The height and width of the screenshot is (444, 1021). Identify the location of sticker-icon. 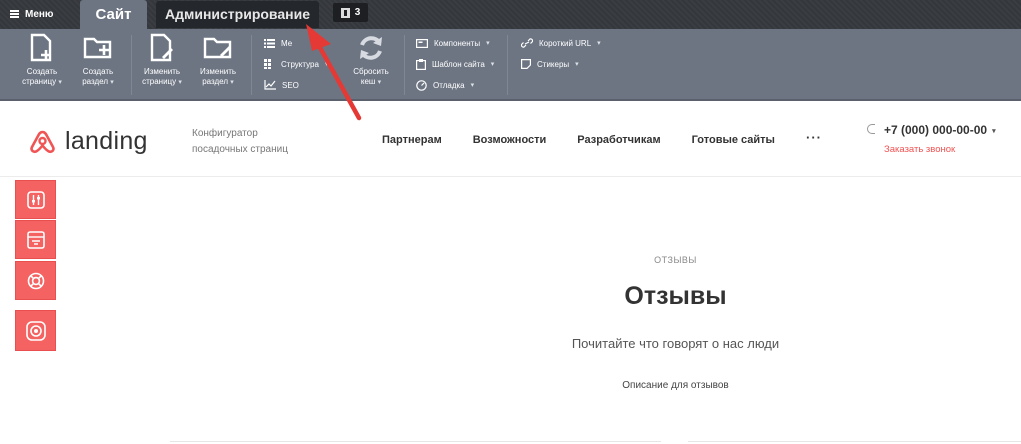
(526, 64).